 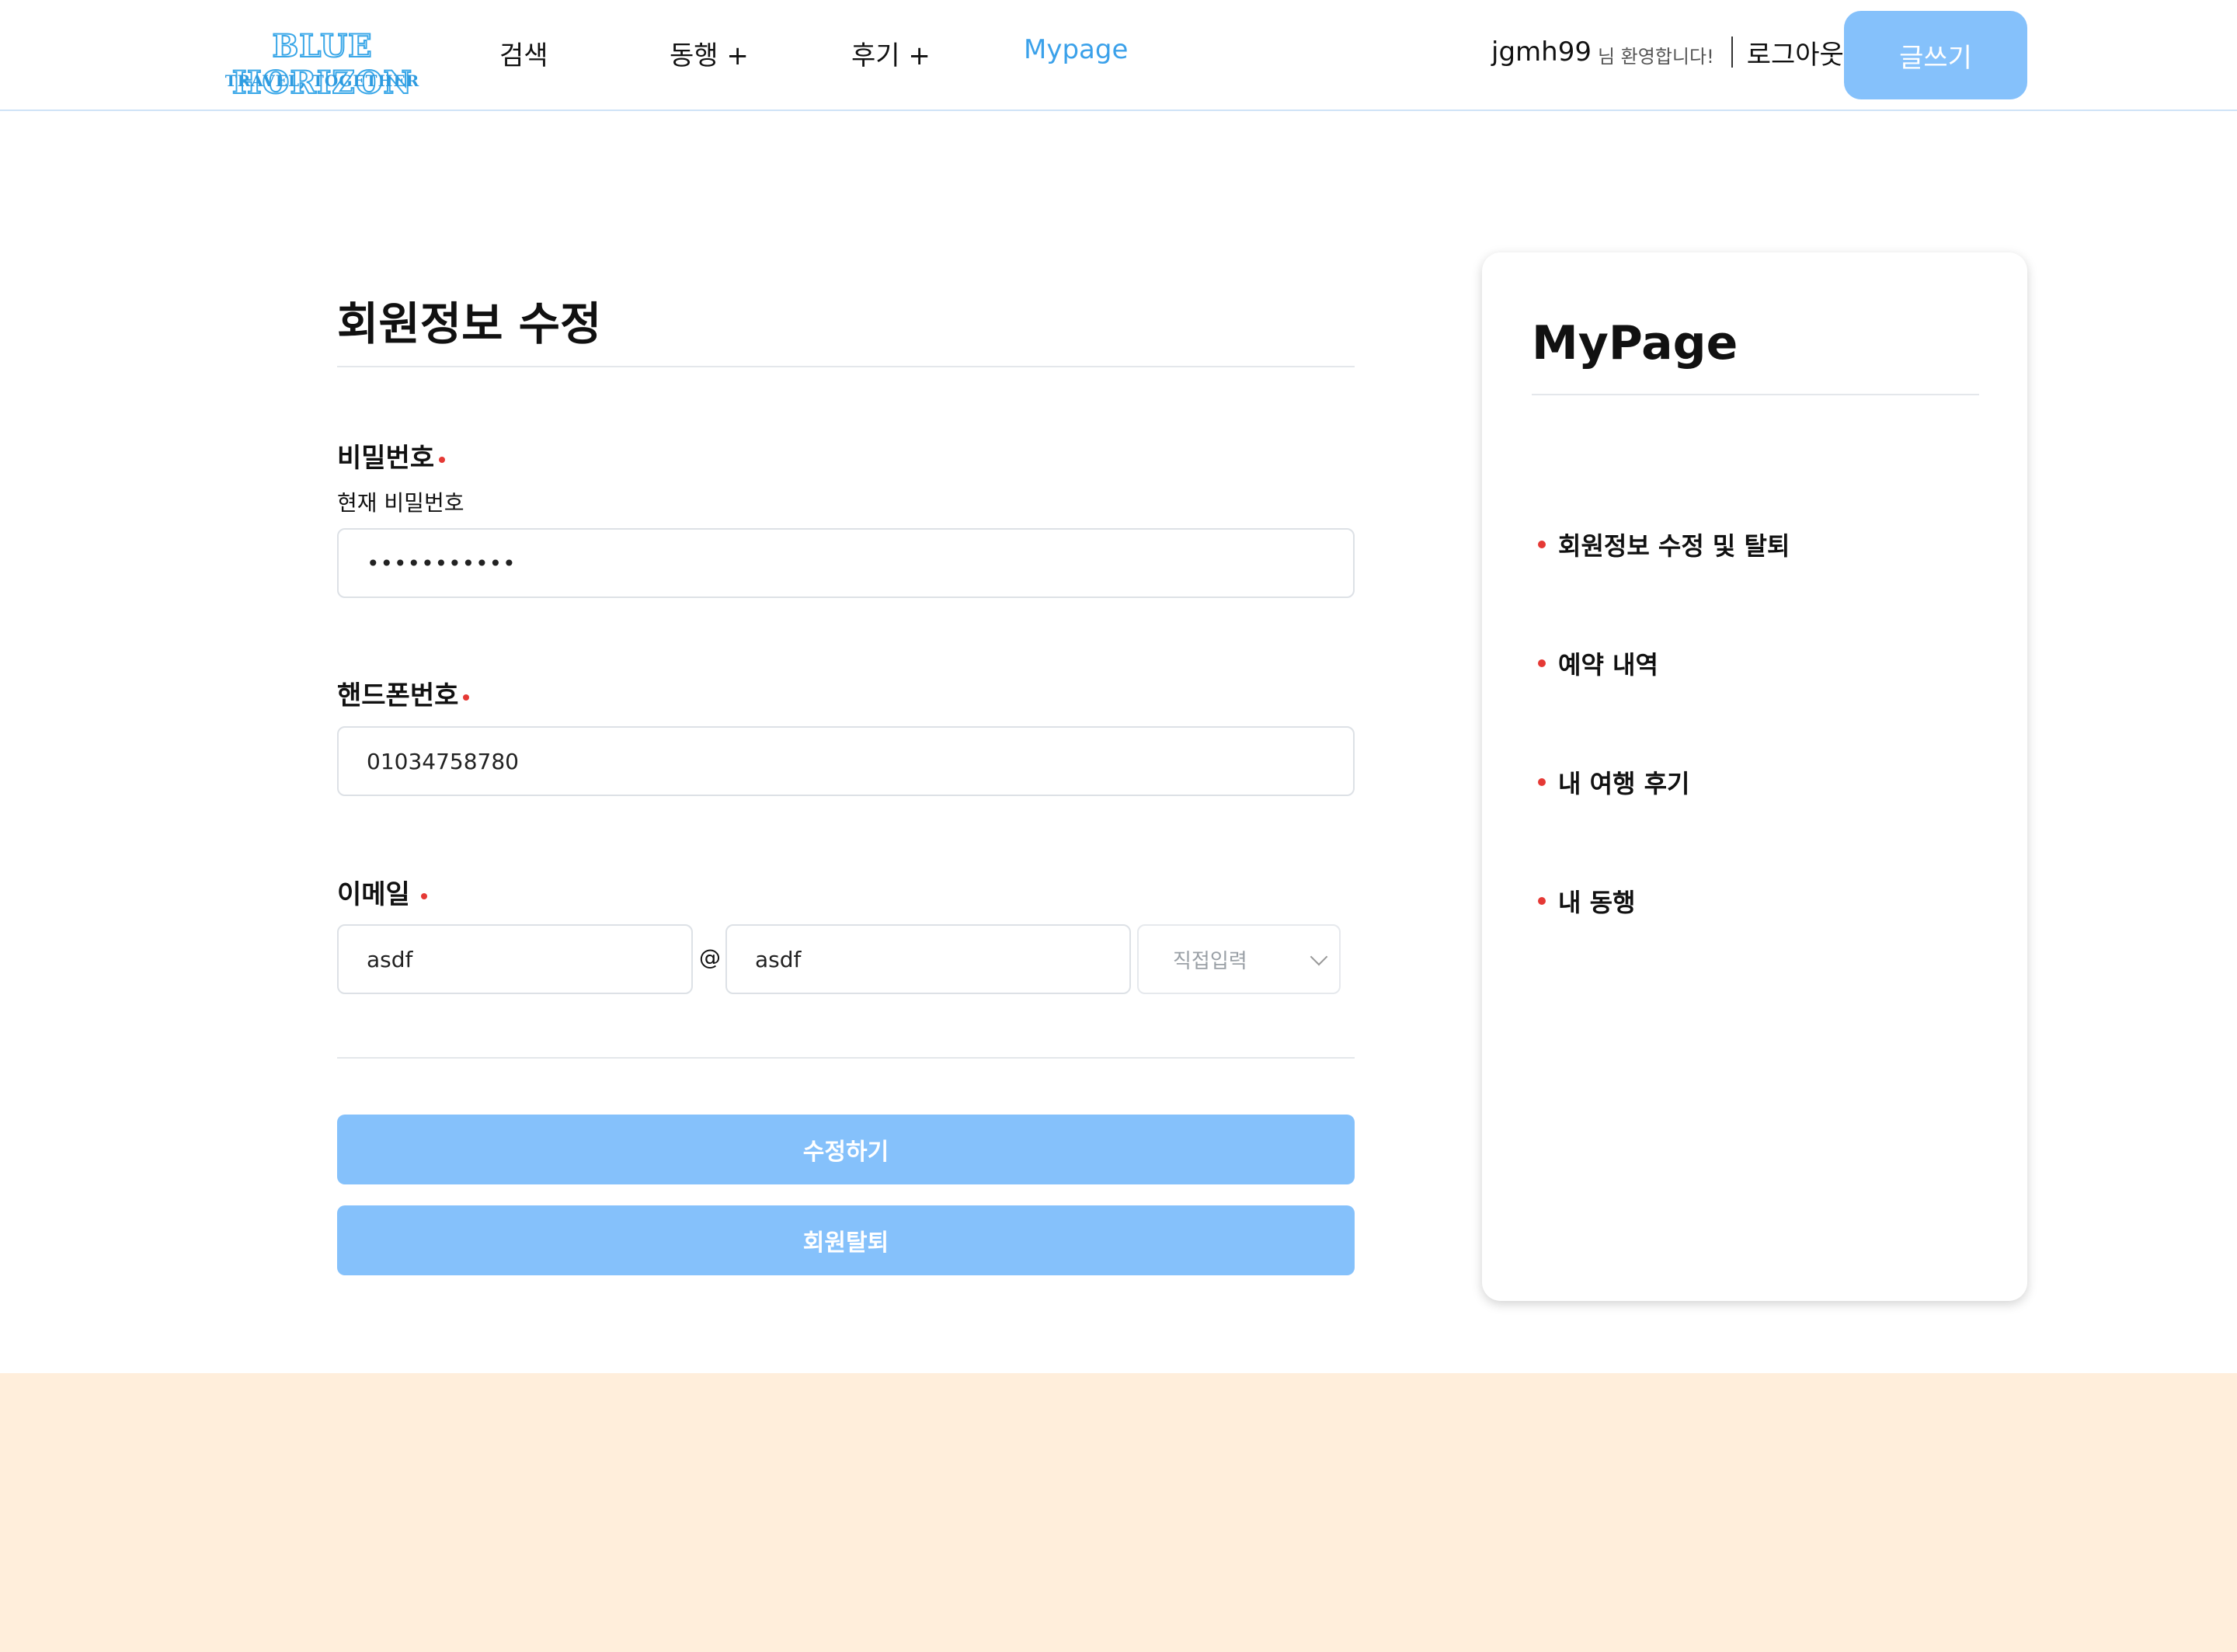 I want to click on password-section-label: 비밀번호, so click(x=391, y=456).